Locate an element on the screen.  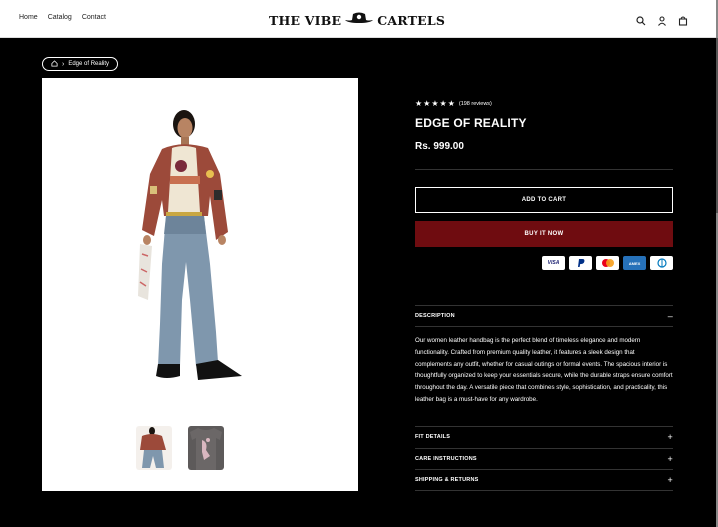
home-icon is located at coordinates (54, 64).